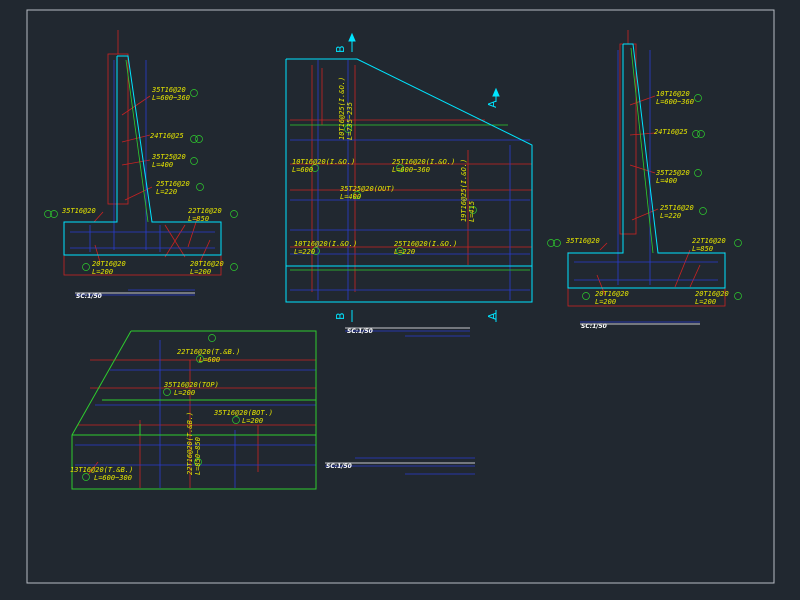 The width and height of the screenshot is (800, 600). What do you see at coordinates (102, 474) in the screenshot?
I see `rebar-label: 13T16@20(T.&B.) L=600~300` at bounding box center [102, 474].